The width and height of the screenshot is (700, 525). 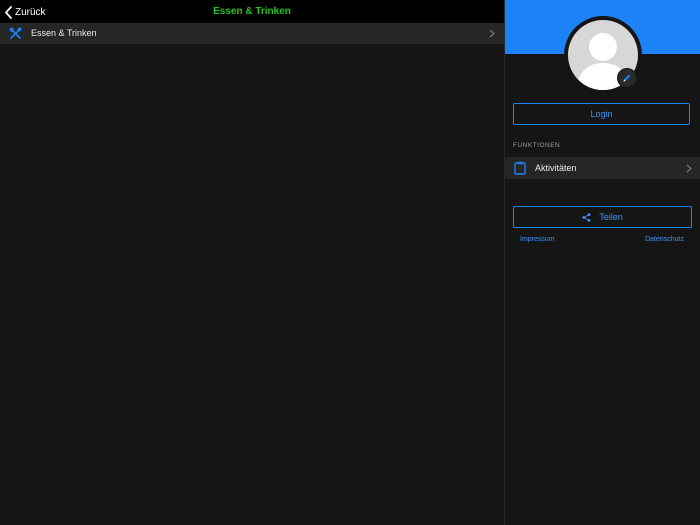 What do you see at coordinates (520, 168) in the screenshot?
I see `clipboard-icon` at bounding box center [520, 168].